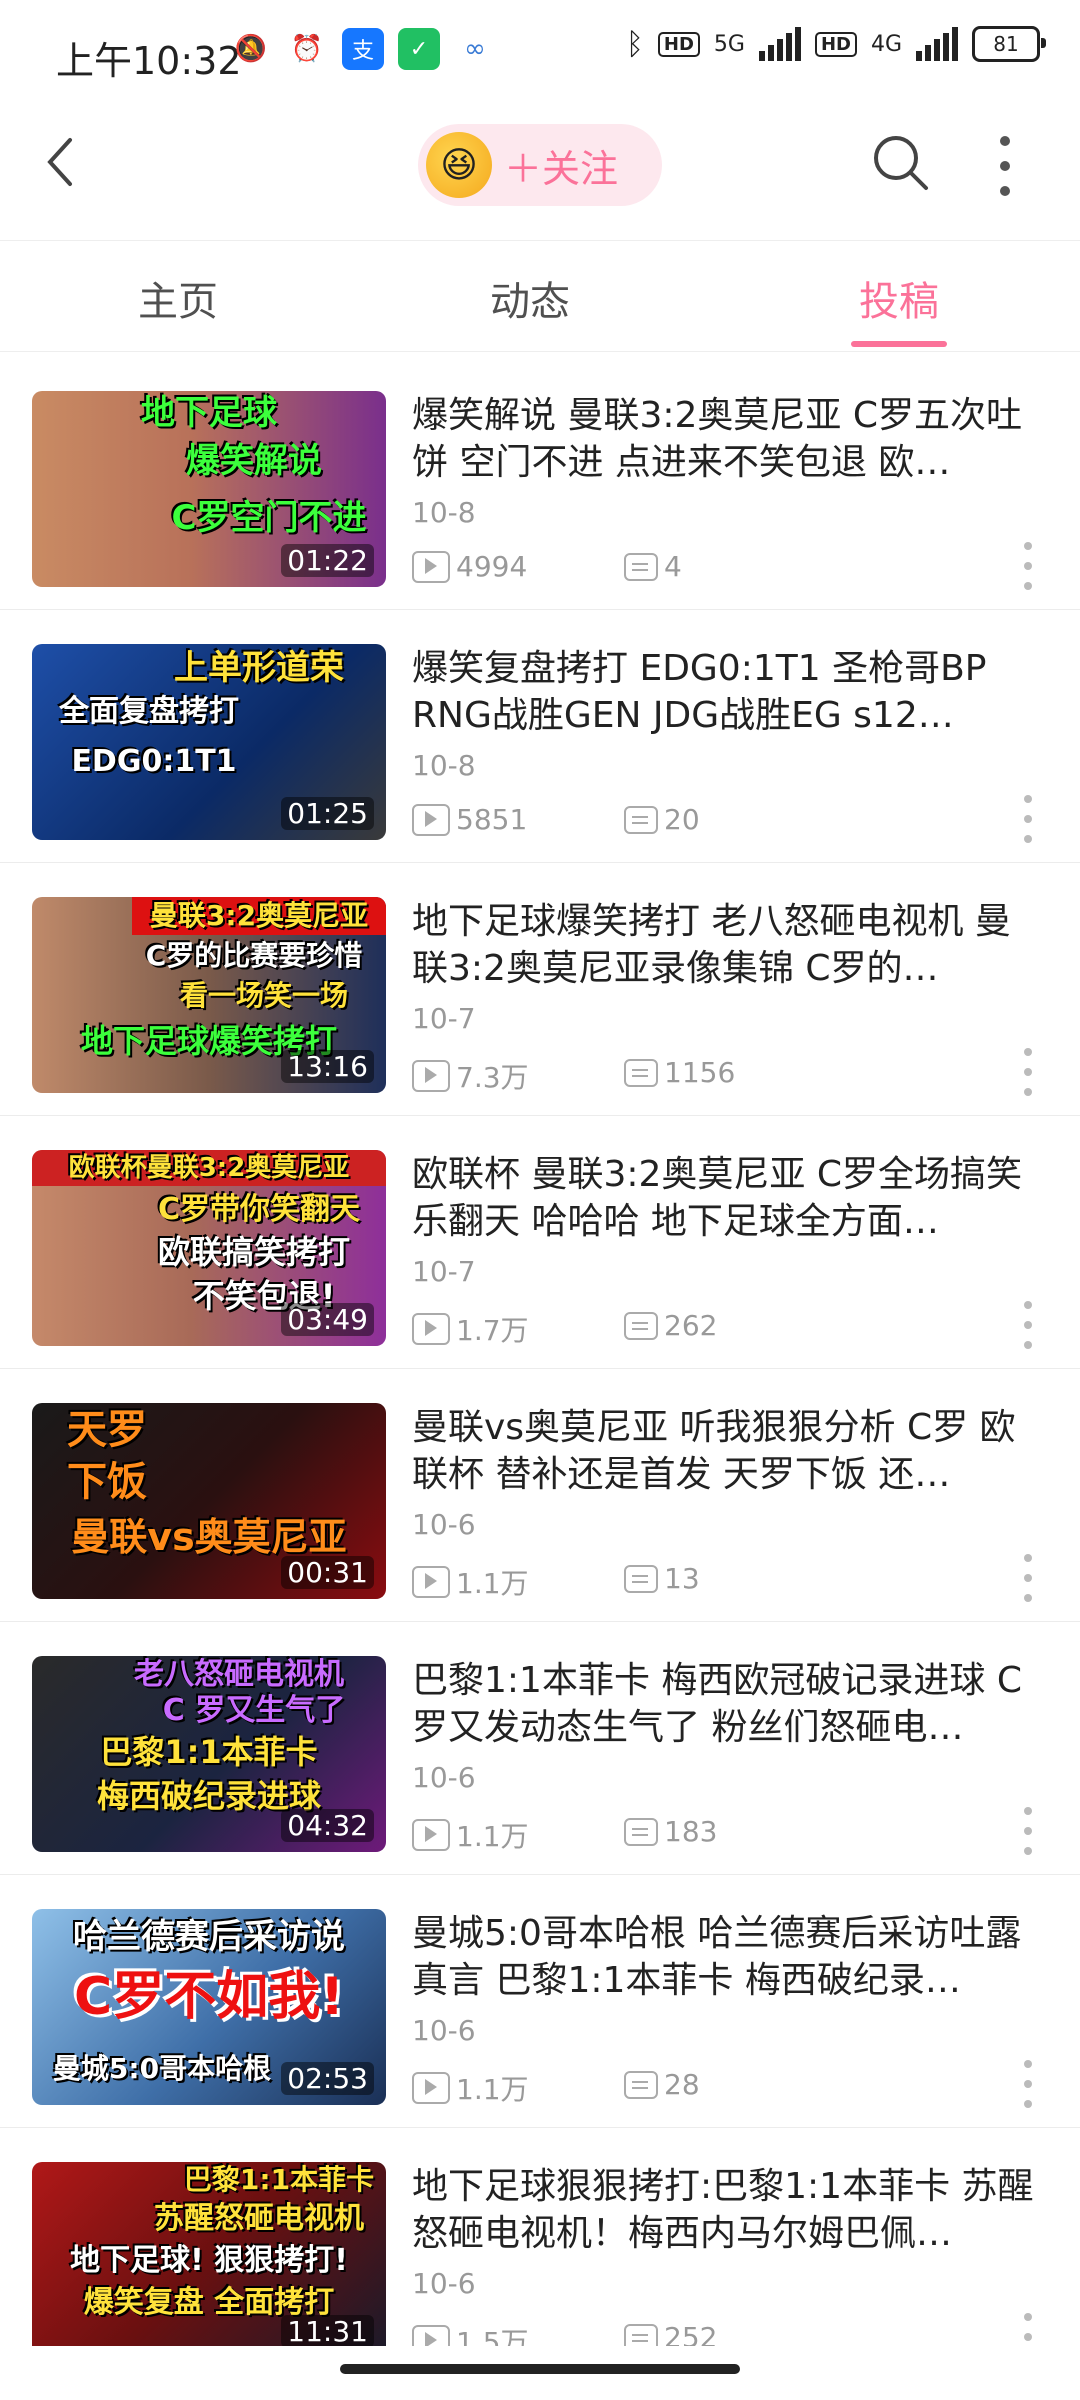 The image size is (1080, 2400). Describe the element at coordinates (1006, 44) in the screenshot. I see `battery-level: 81` at that location.